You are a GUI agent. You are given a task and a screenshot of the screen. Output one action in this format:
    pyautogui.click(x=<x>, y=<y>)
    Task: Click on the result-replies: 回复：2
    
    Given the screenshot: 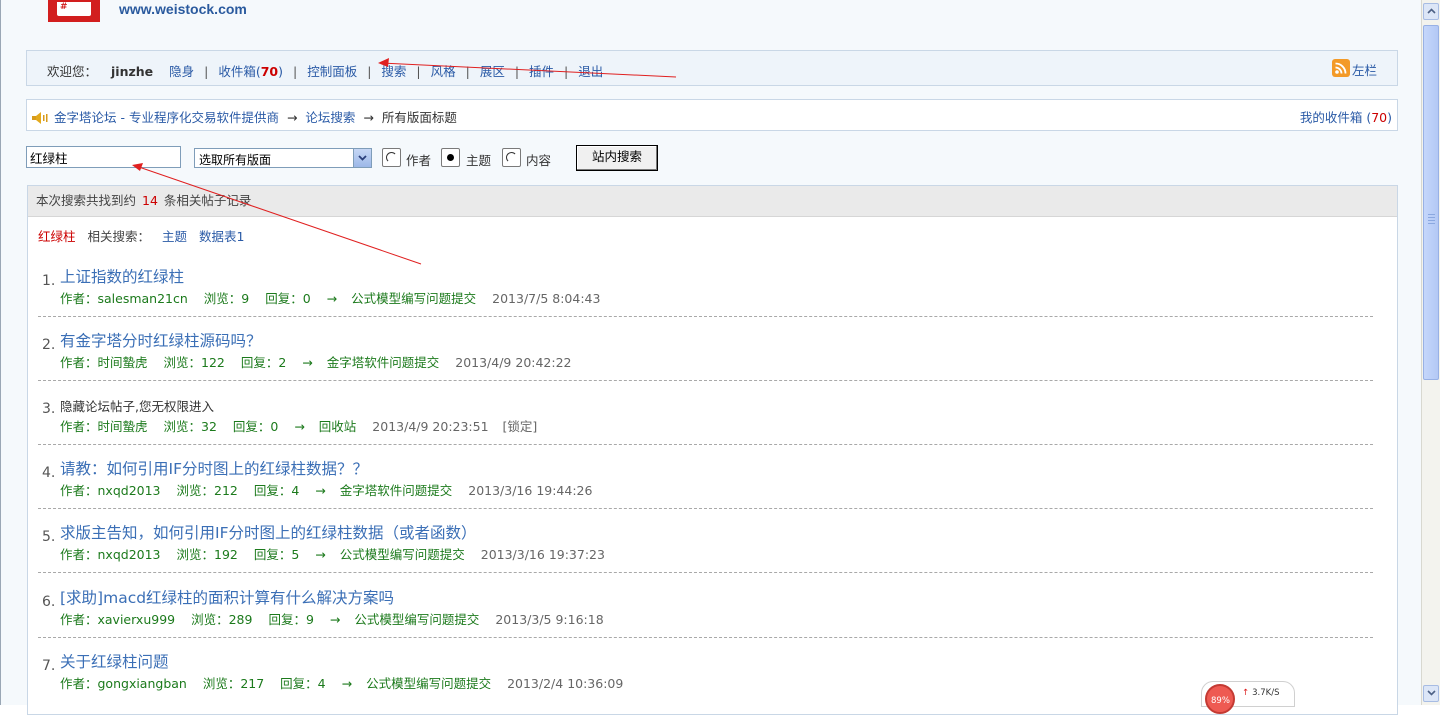 What is the action you would take?
    pyautogui.click(x=263, y=362)
    